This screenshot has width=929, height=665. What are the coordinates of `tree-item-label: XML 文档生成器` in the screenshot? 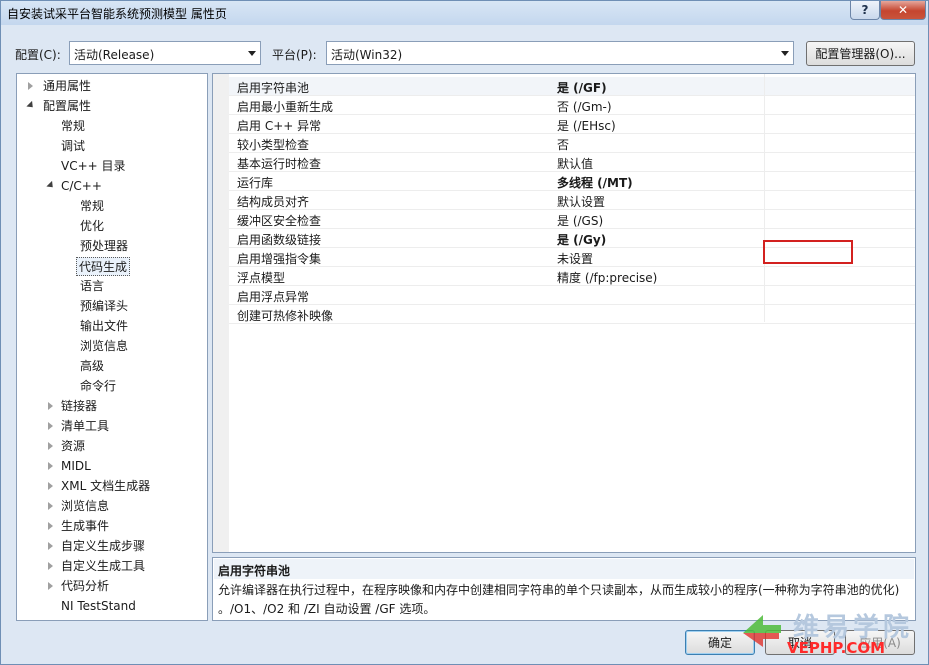 It's located at (106, 486).